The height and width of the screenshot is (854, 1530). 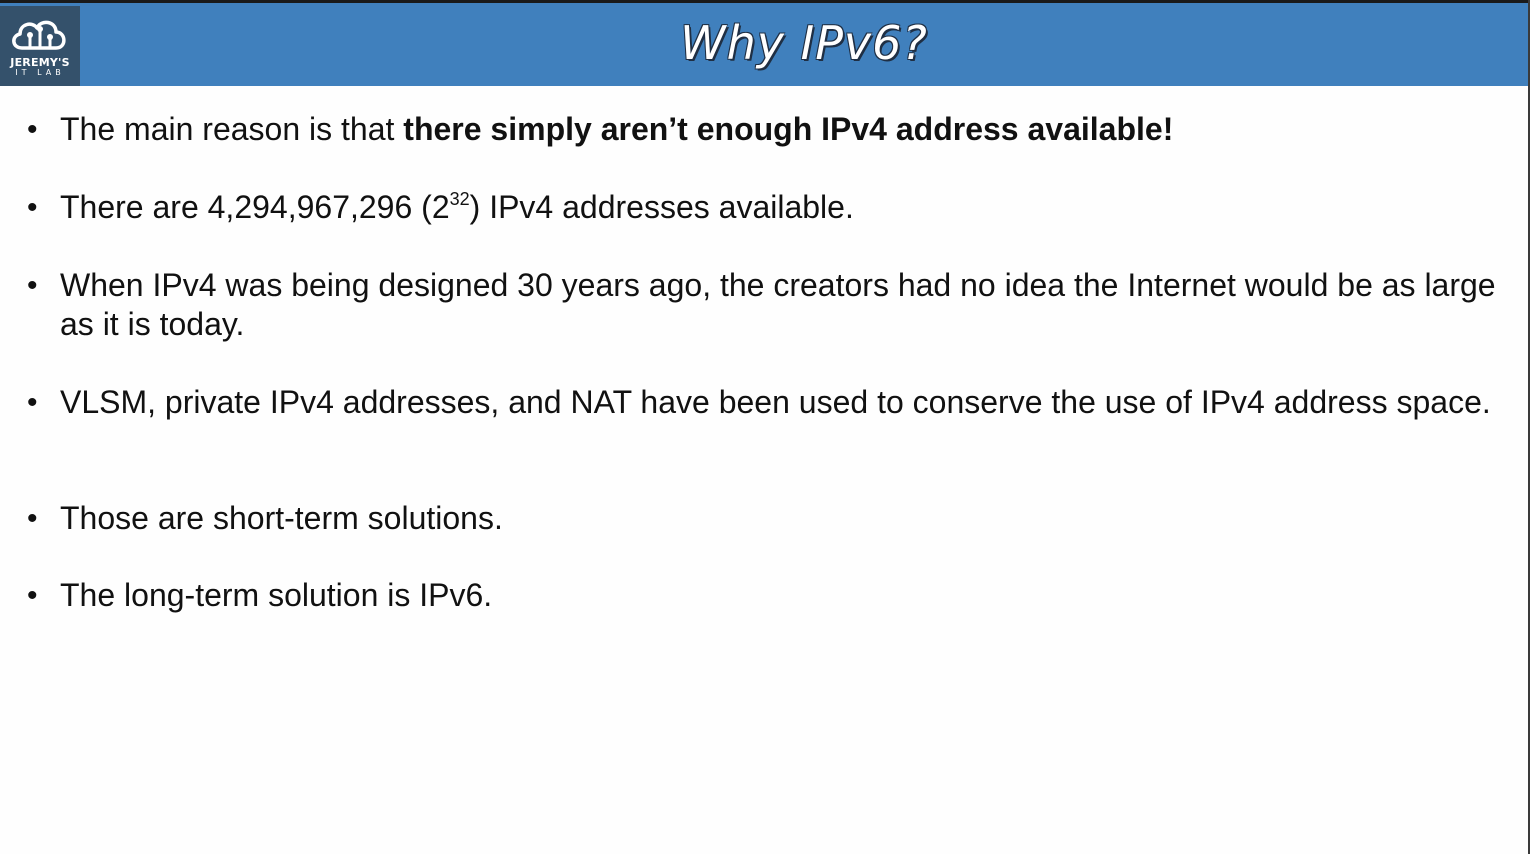 What do you see at coordinates (763, 518) in the screenshot?
I see `bullet-item: • Those are short-term solutions.` at bounding box center [763, 518].